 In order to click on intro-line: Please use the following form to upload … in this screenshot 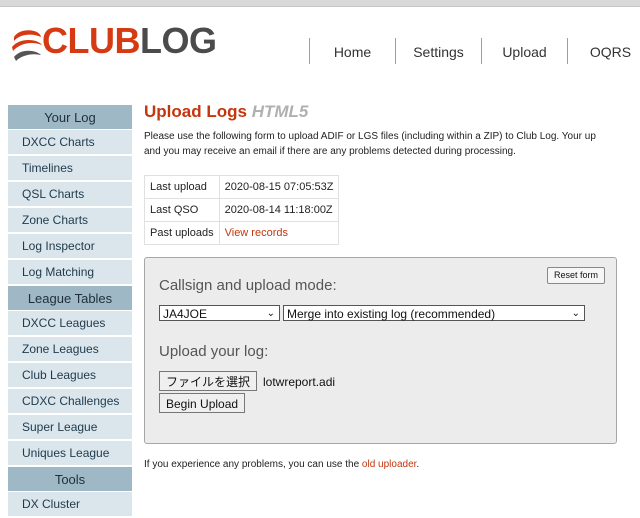, I will do `click(370, 136)`.